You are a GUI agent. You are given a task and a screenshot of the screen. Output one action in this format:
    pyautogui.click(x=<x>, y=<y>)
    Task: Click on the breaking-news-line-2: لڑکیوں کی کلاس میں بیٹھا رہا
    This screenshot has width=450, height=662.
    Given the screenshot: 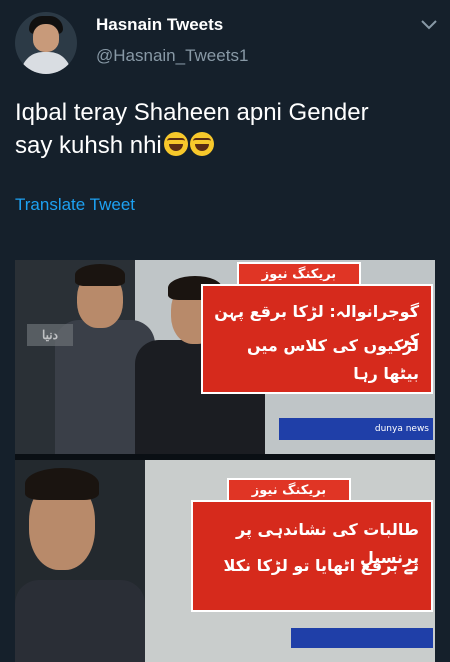 What is the action you would take?
    pyautogui.click(x=332, y=359)
    